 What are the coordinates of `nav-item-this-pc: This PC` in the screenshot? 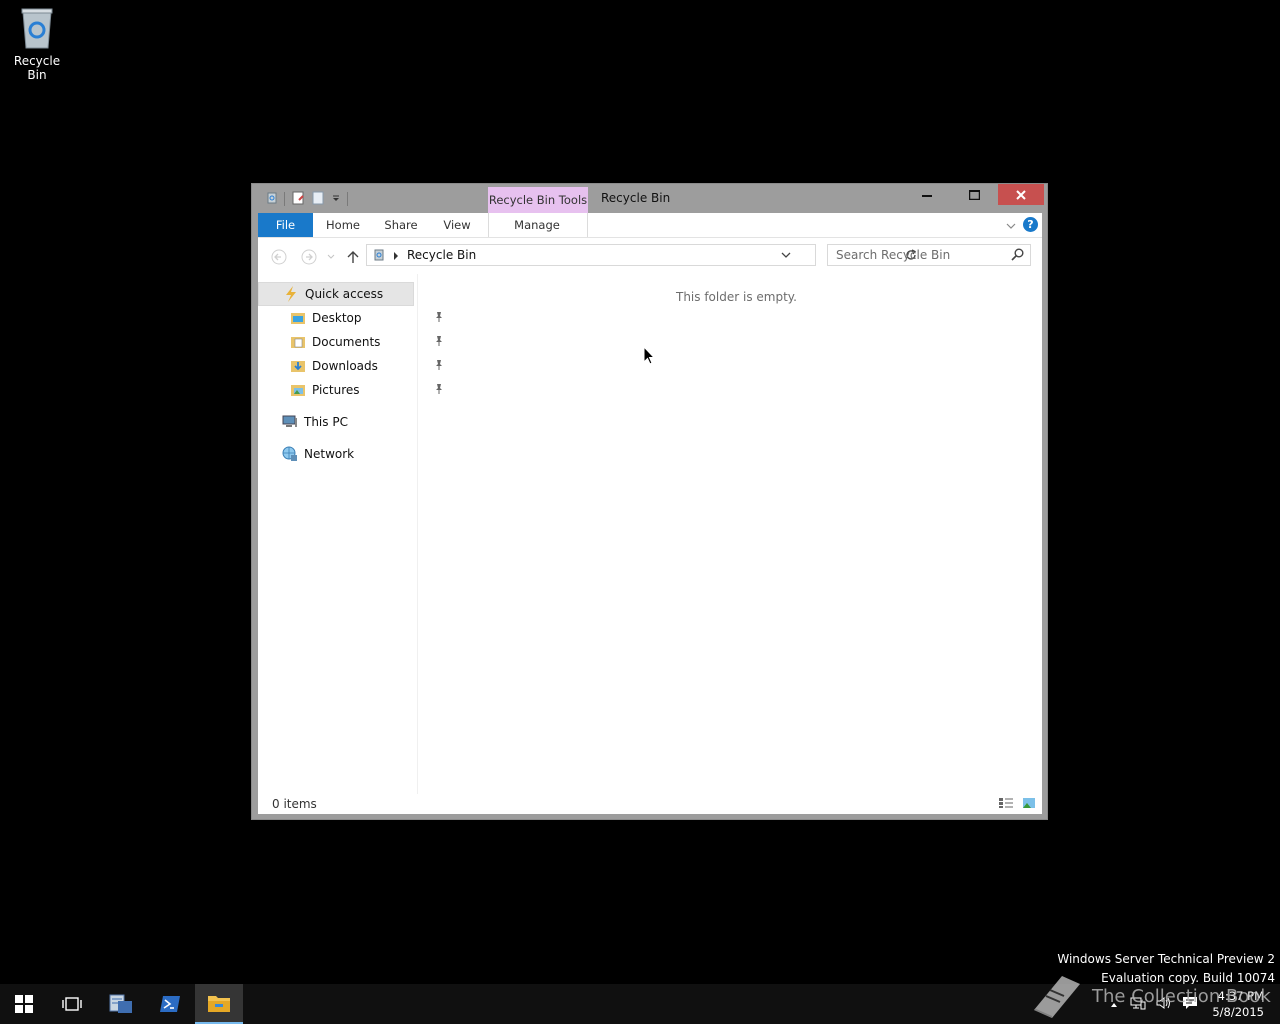 It's located at (348, 422).